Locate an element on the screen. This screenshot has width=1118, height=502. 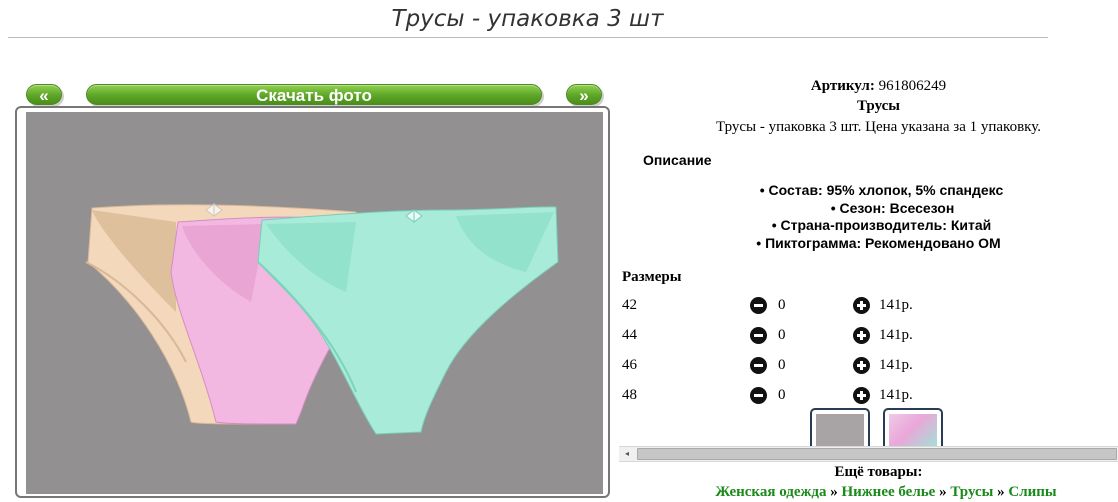
more-products-heading: Ещё товары: is located at coordinates (878, 472).